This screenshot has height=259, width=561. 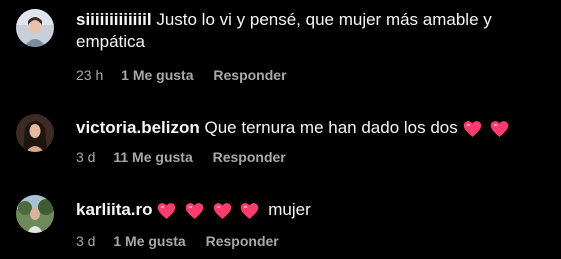 I want to click on timestamp: 23 h, so click(x=89, y=75).